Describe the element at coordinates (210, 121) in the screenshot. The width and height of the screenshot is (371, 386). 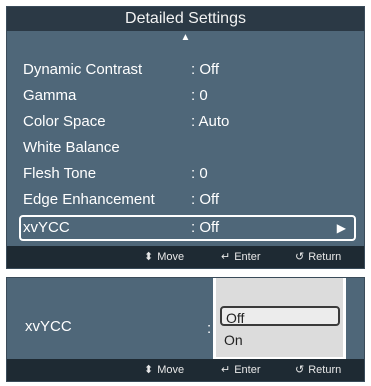
I see `menu-item-value: : Auto` at that location.